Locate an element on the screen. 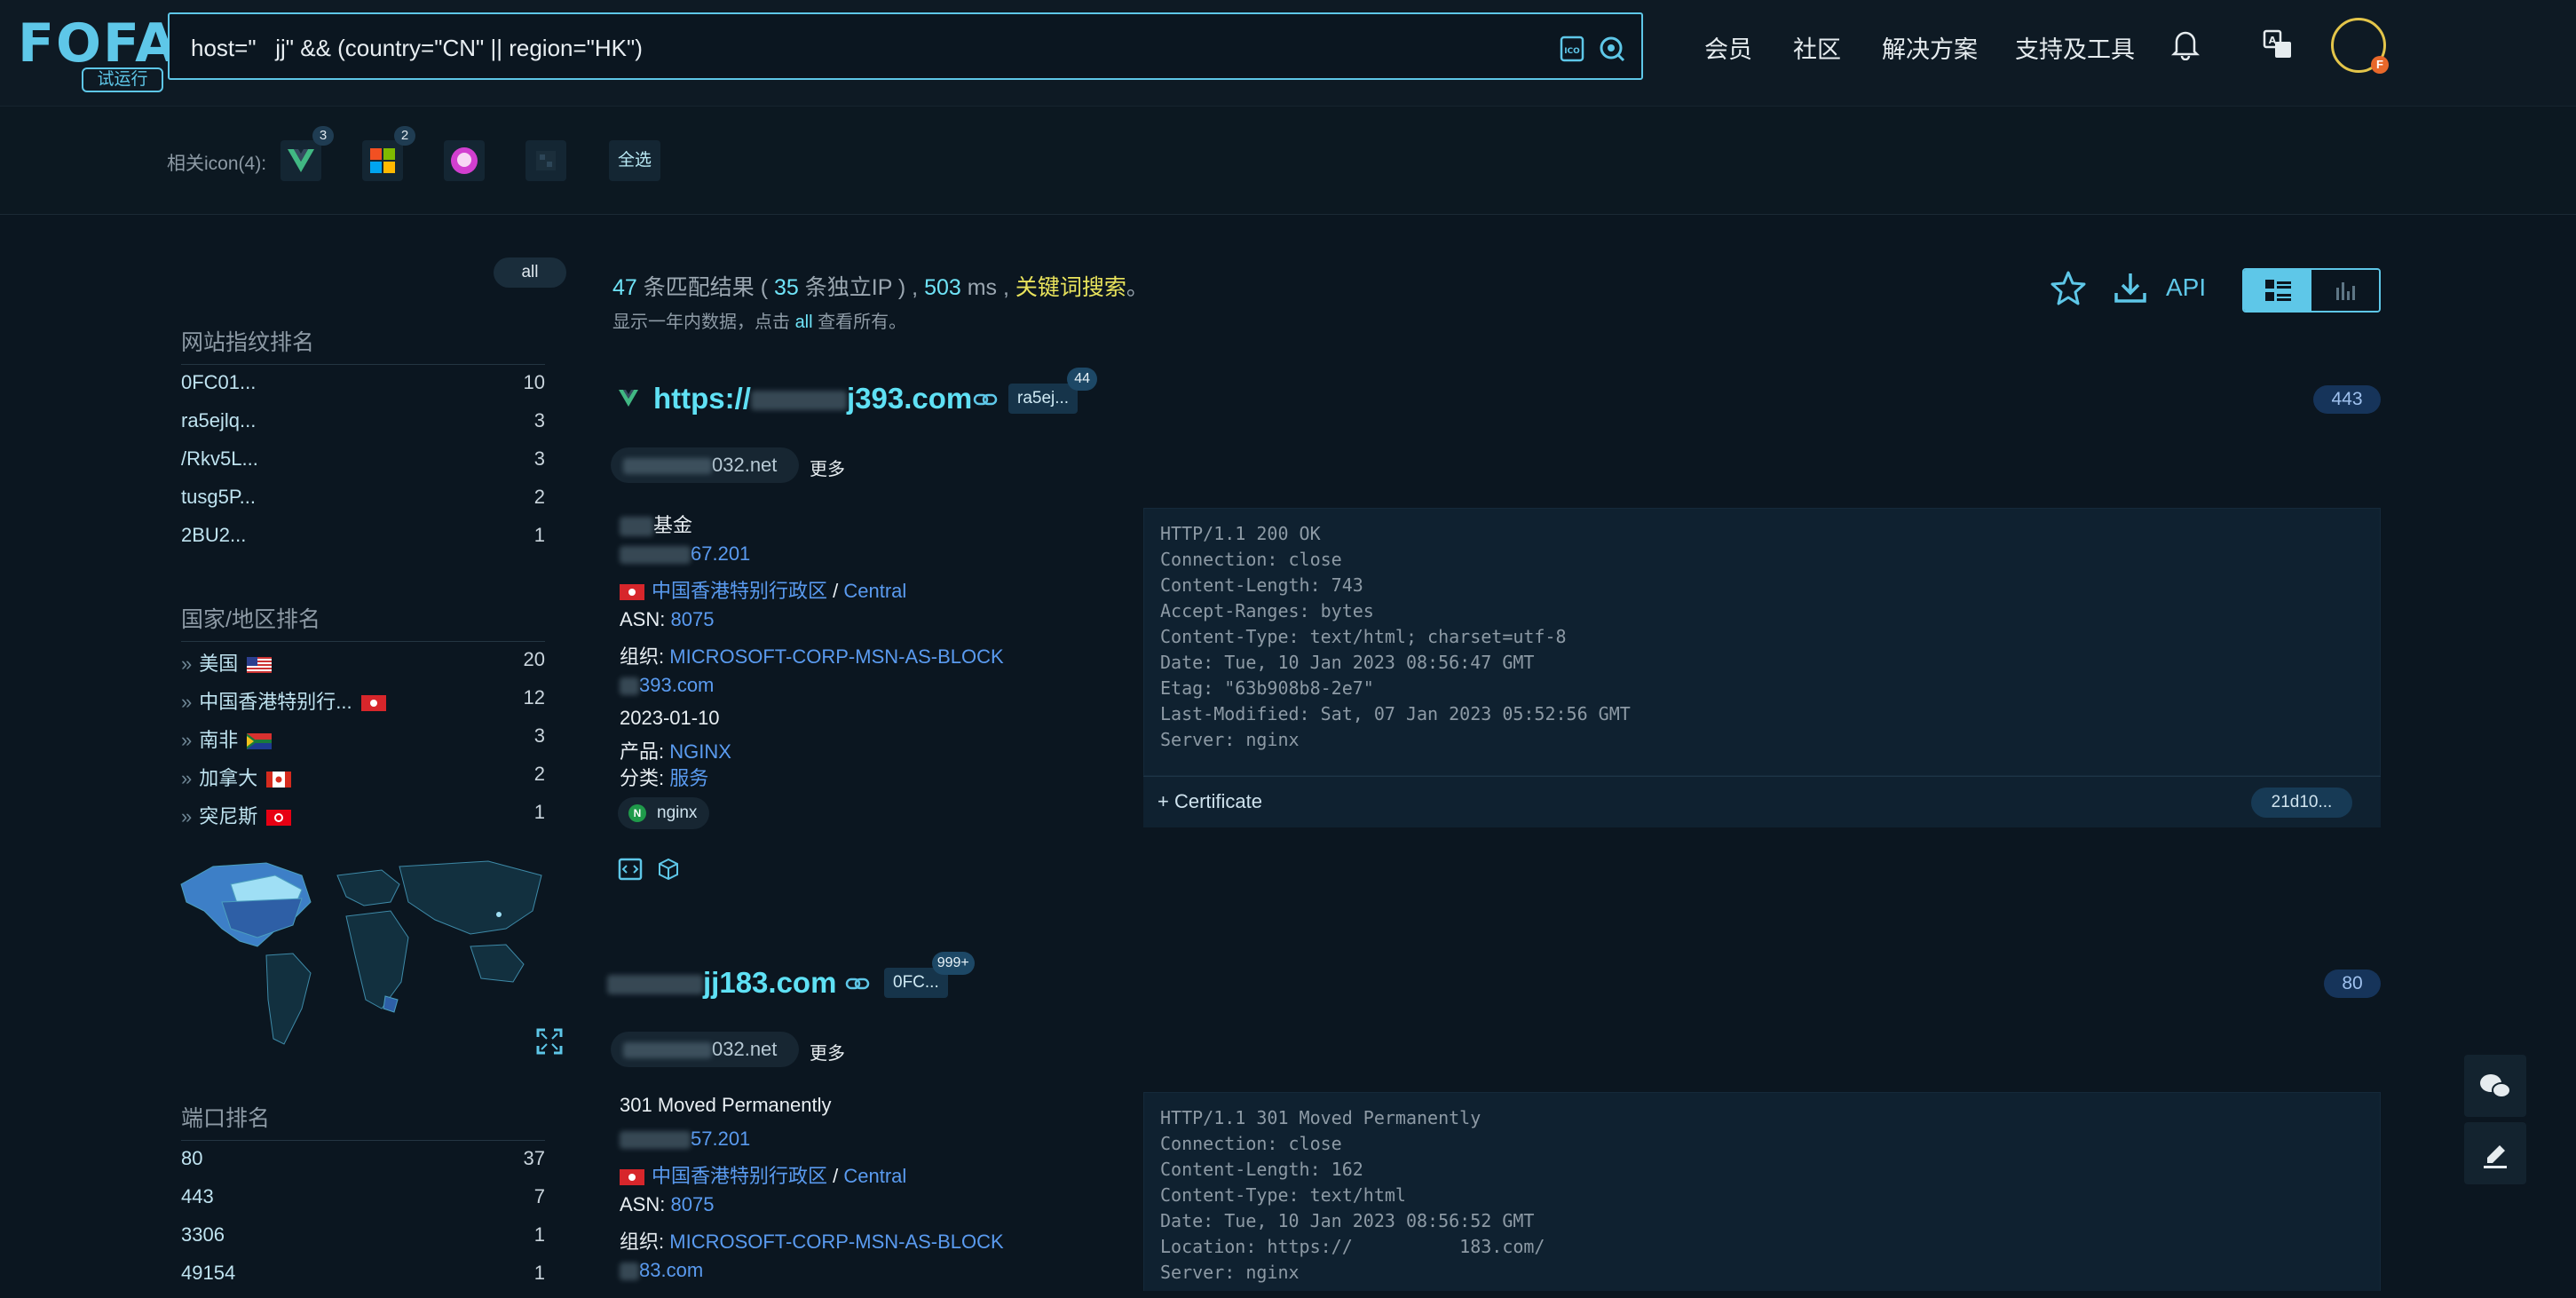 This screenshot has width=2576, height=1298. wechat-button is located at coordinates (2495, 1086).